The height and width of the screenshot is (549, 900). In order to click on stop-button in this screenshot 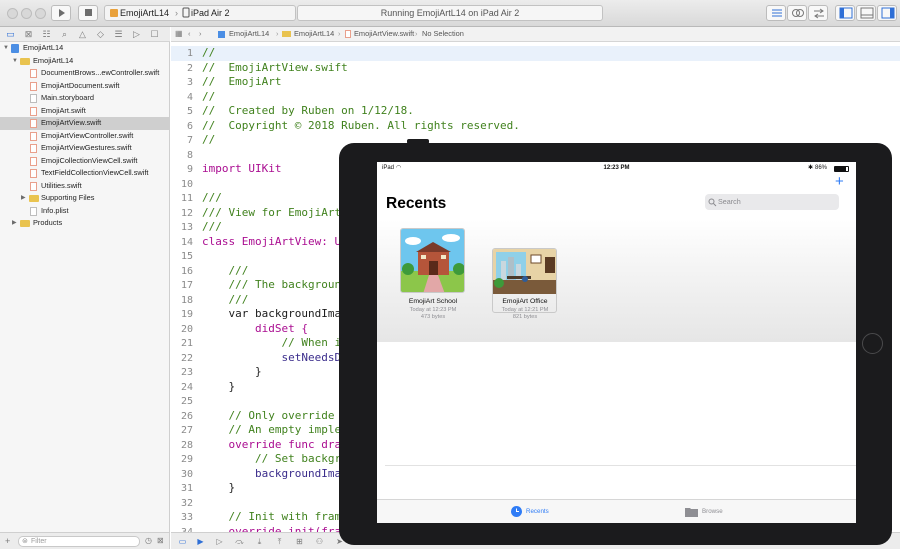, I will do `click(88, 13)`.